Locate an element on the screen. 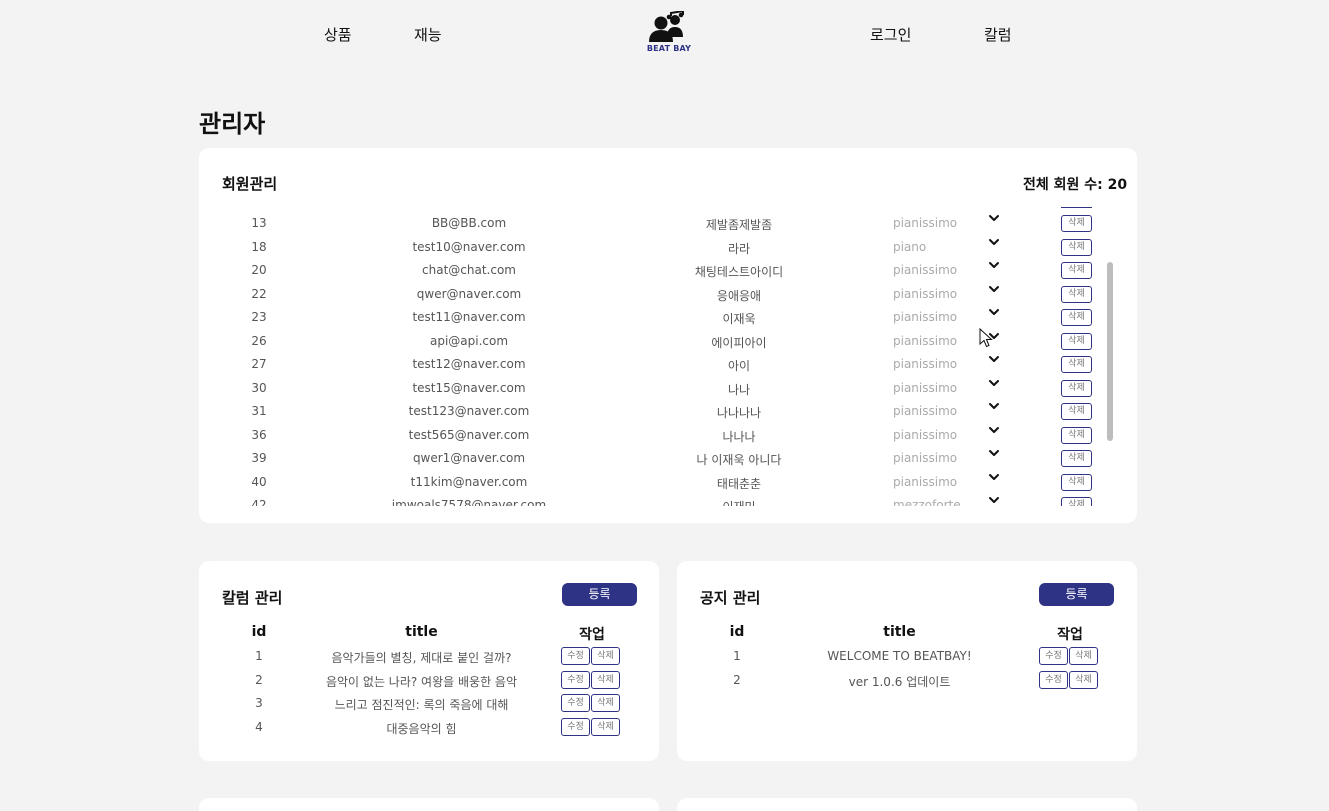 This screenshot has height=811, width=1329. member-row: 39 qwer1@naver.com 나 이재욱 아니다 pianissimo 삭제 is located at coordinates (668, 458).